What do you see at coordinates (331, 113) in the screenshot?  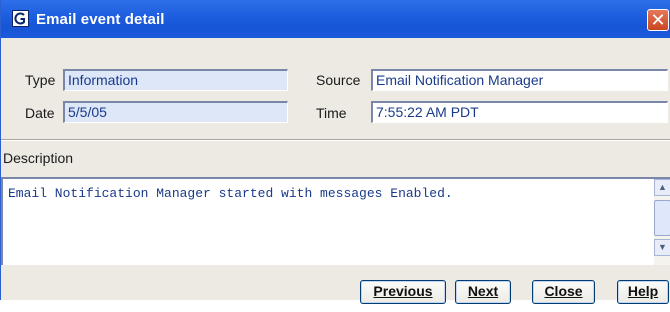 I see `time-label: Time` at bounding box center [331, 113].